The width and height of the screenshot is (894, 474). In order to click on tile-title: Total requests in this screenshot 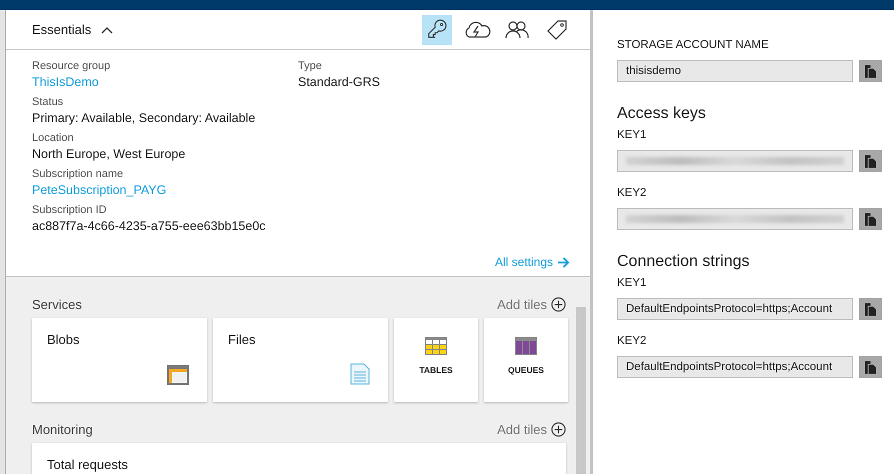, I will do `click(87, 464)`.